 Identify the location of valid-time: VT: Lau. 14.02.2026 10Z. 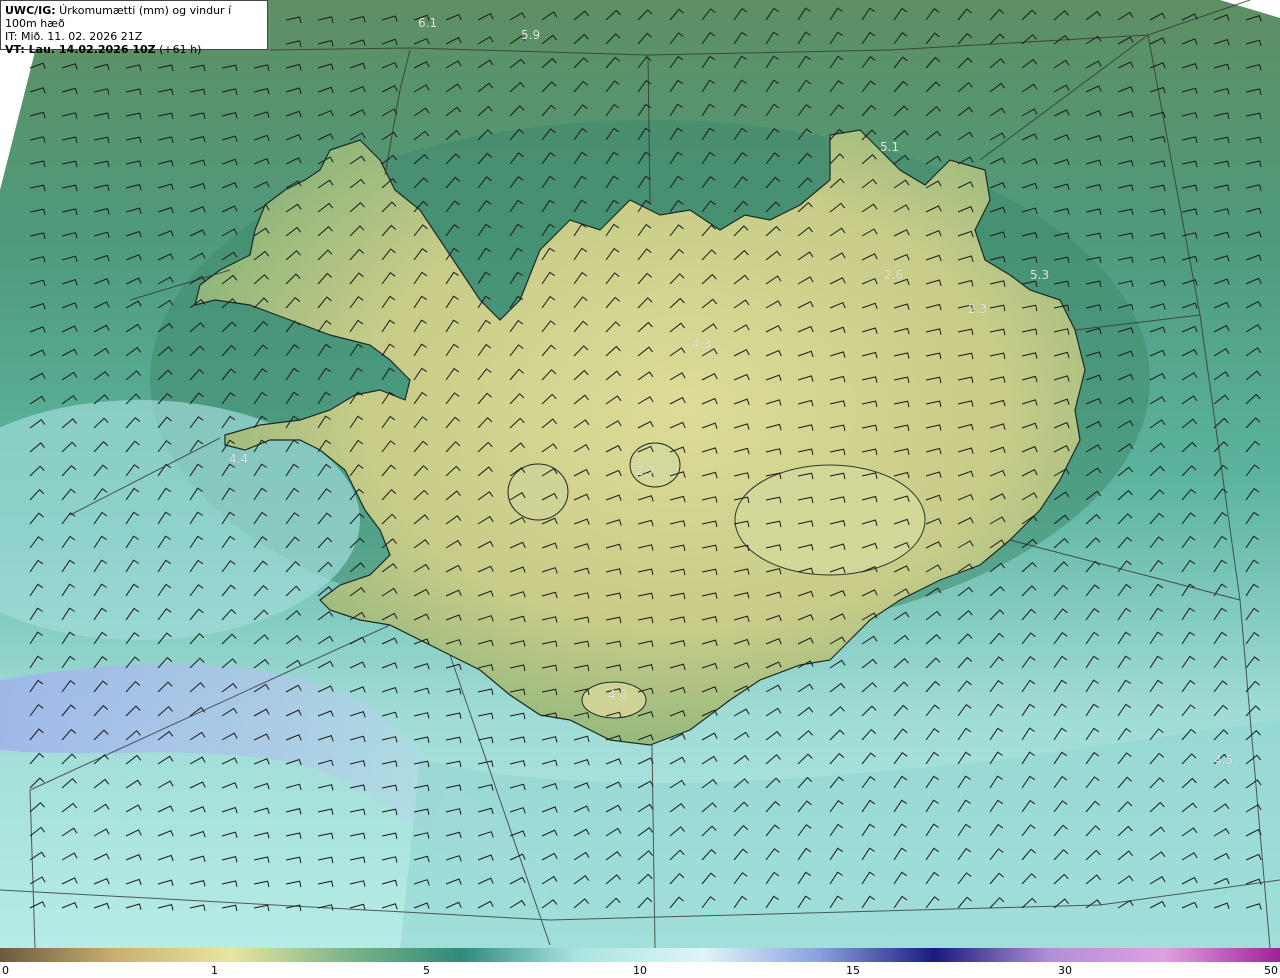
(80, 49).